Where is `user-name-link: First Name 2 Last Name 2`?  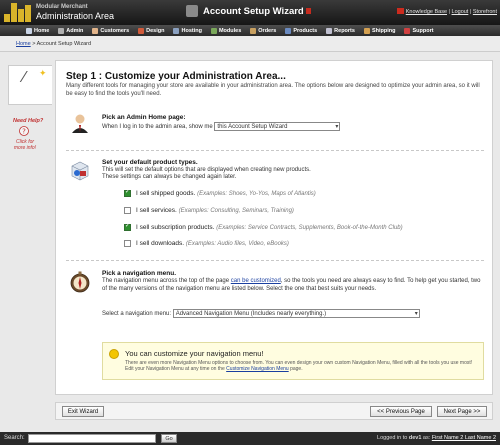
user-name-link: First Name 2 Last Name 2 is located at coordinates (464, 438).